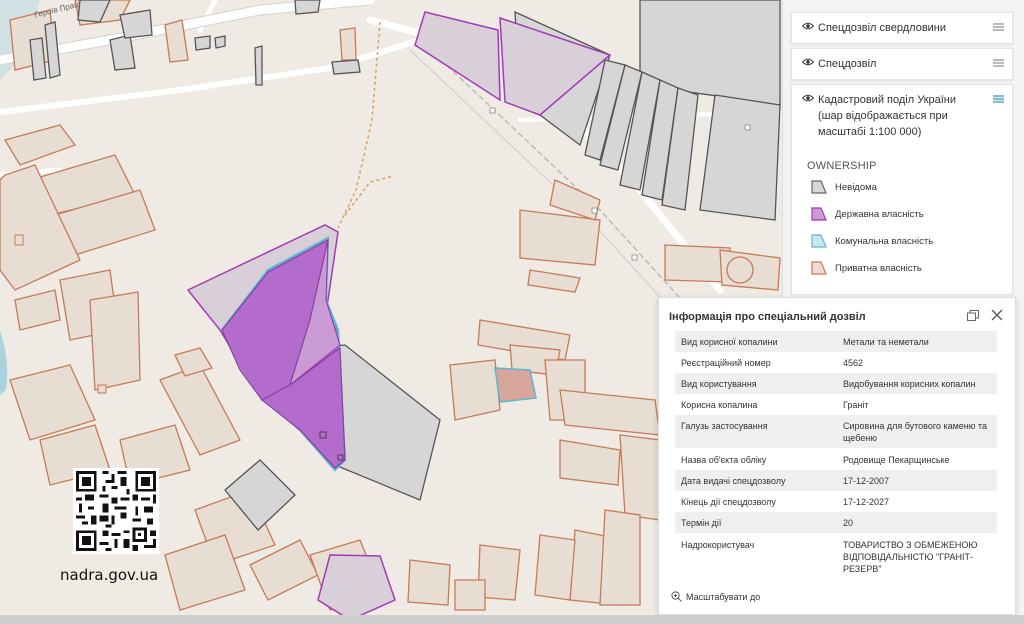  What do you see at coordinates (902, 64) in the screenshot?
I see `layer-item-permits: Спецдозвіл` at bounding box center [902, 64].